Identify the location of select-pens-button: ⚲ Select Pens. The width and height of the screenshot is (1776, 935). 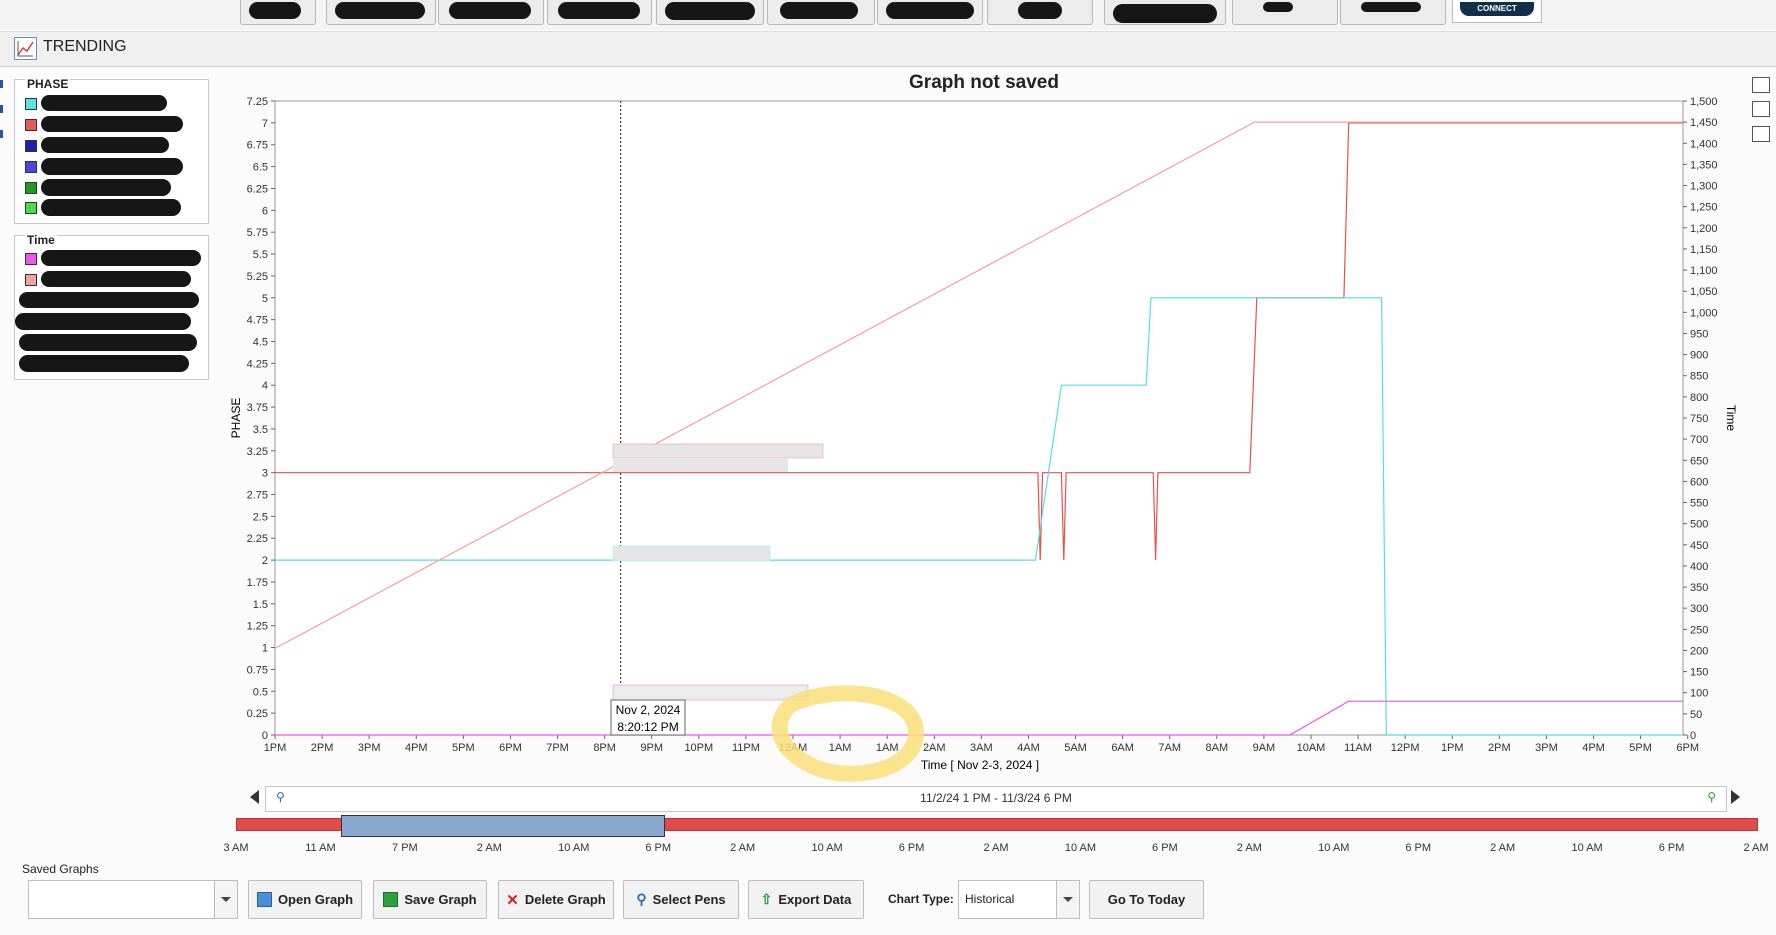
(681, 899).